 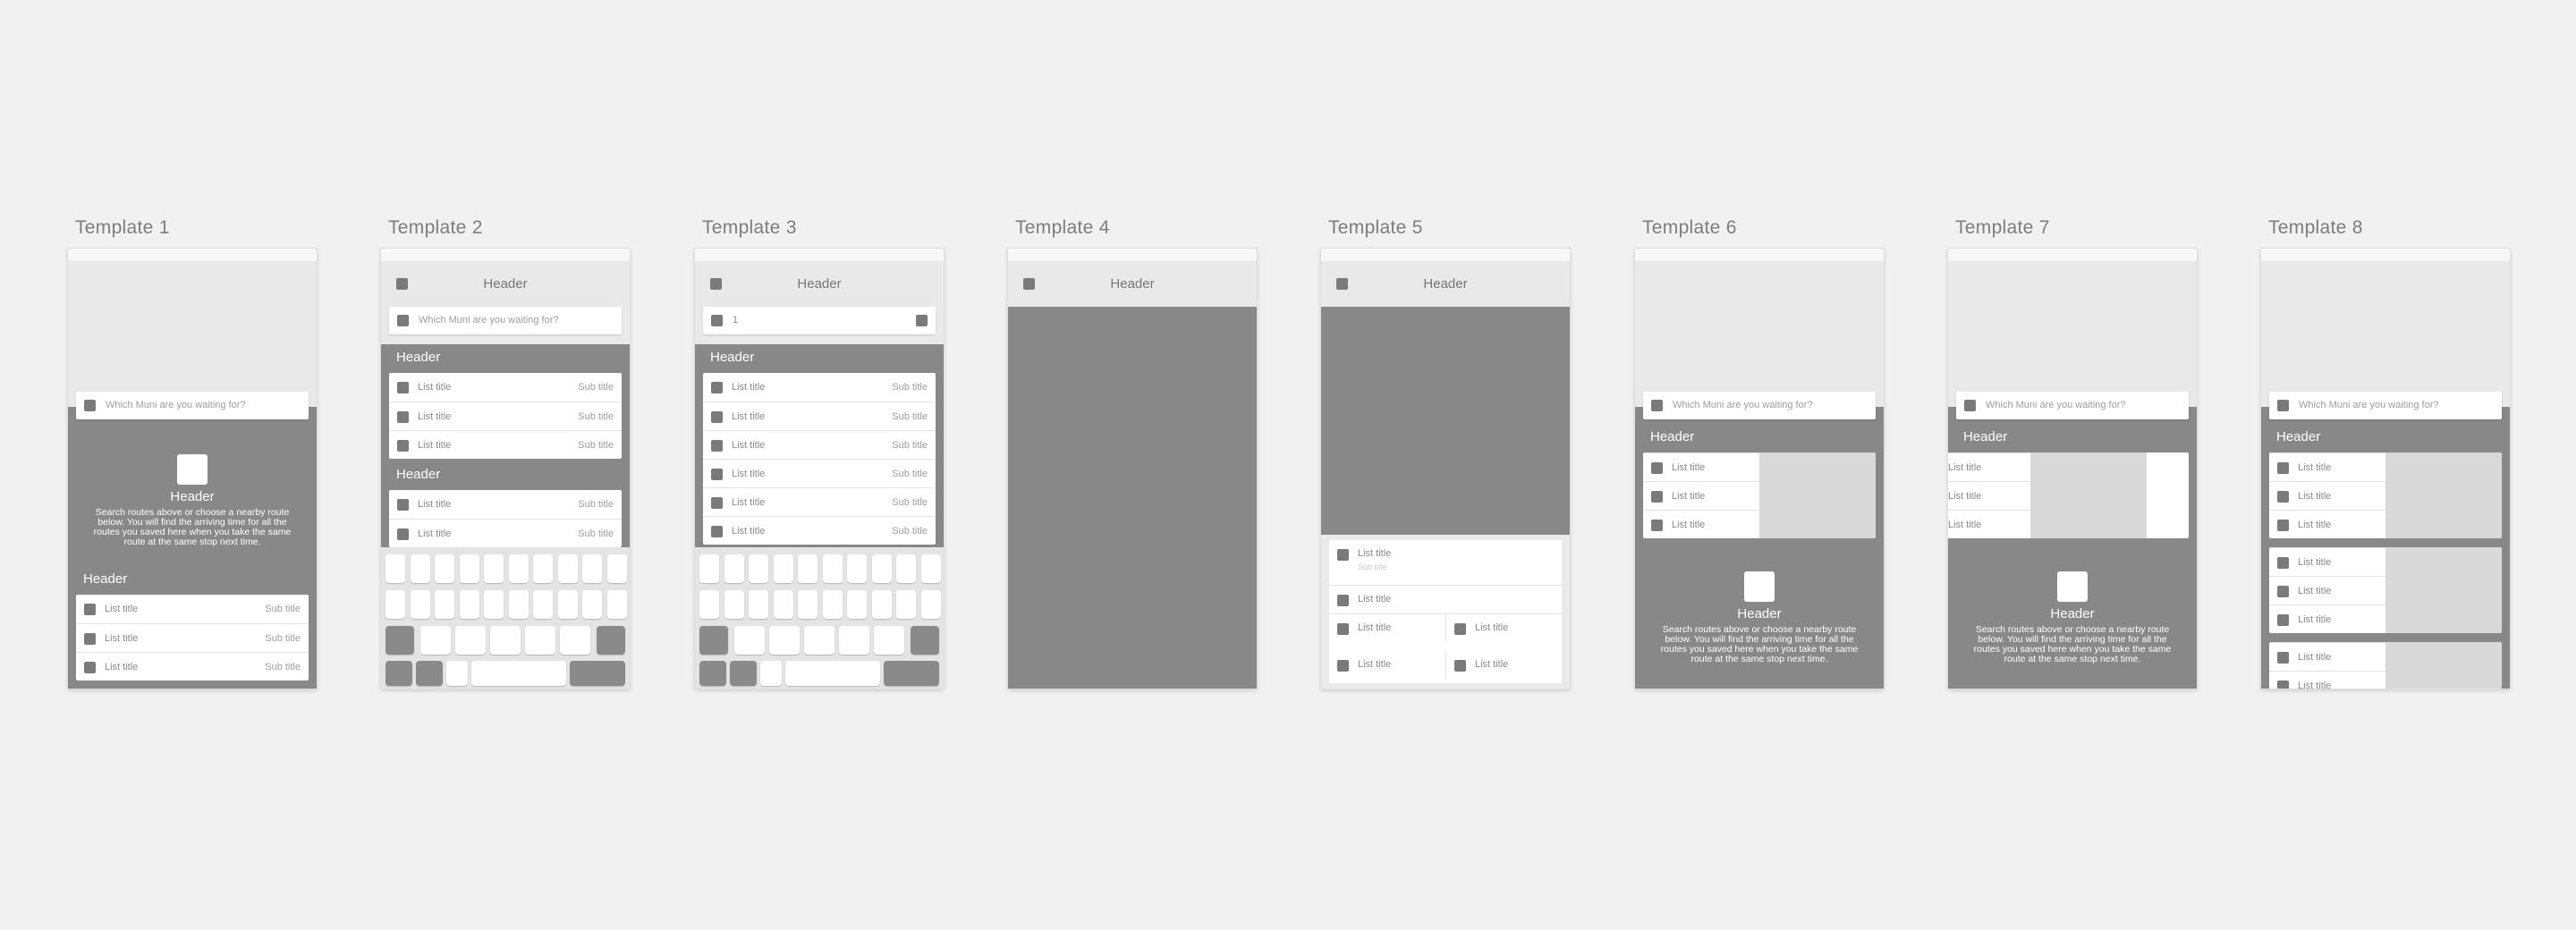 What do you see at coordinates (922, 320) in the screenshot?
I see `clear-icon` at bounding box center [922, 320].